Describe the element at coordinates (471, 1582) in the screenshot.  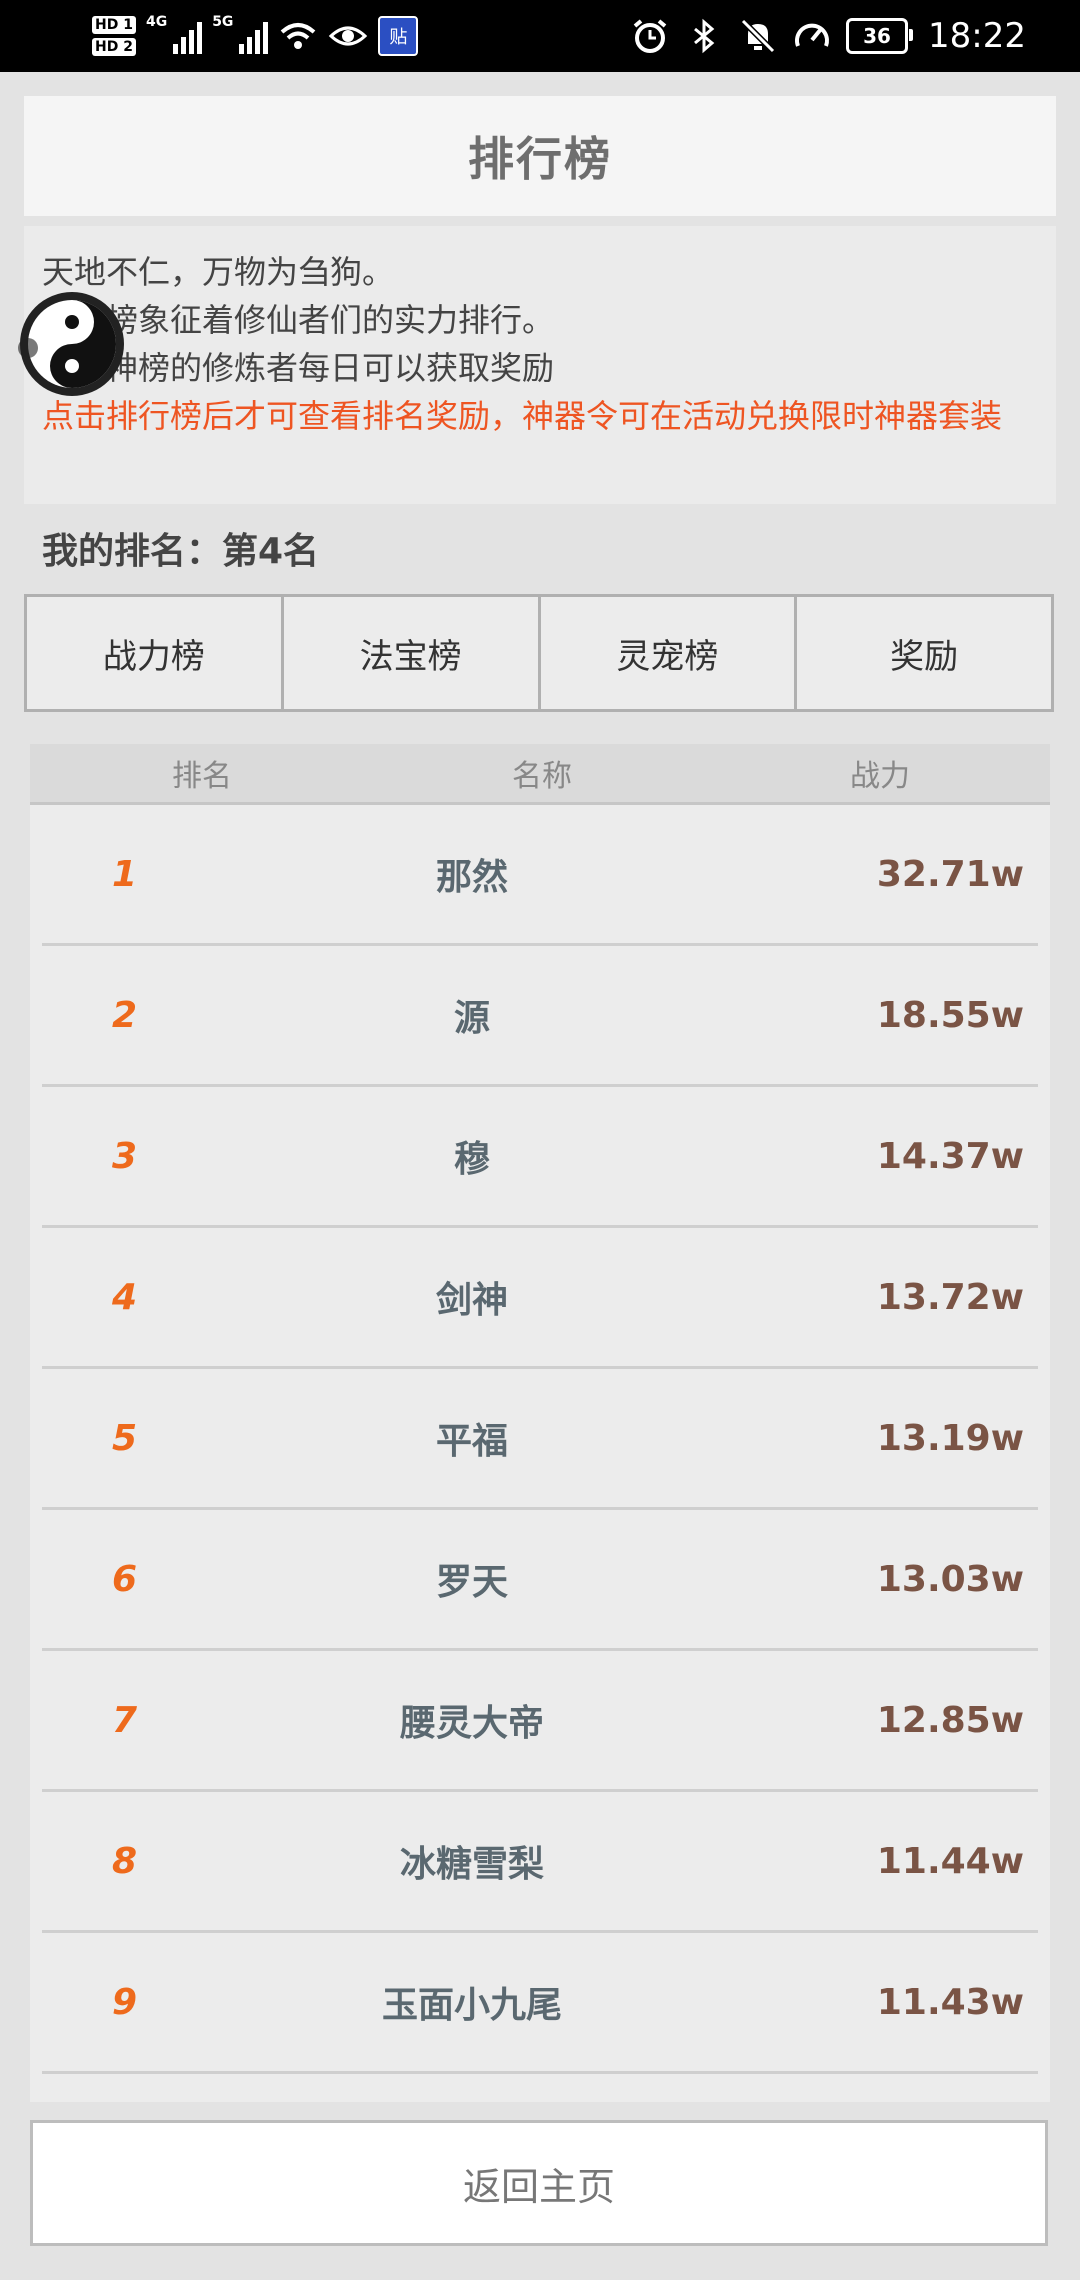
I see `row-name: 罗天` at that location.